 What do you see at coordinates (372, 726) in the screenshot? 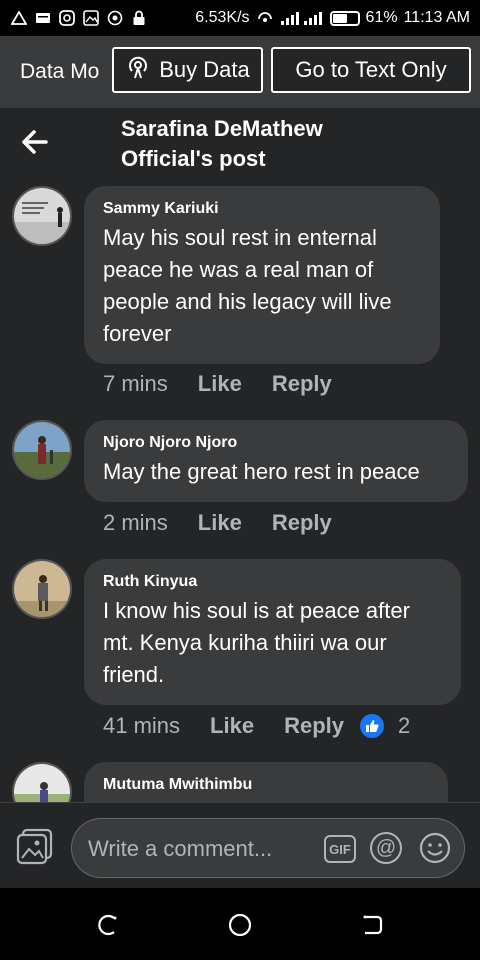
I see `thumbs-up-icon` at bounding box center [372, 726].